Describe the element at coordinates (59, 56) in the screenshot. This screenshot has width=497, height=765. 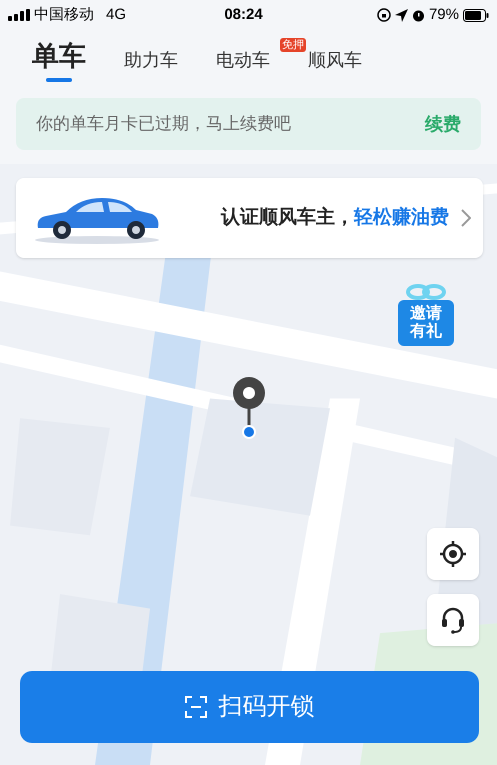
I see `vehicle-tab: 单车` at that location.